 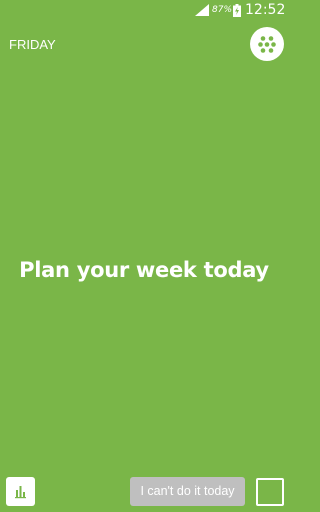 I want to click on bar-chart-icon, so click(x=20, y=492).